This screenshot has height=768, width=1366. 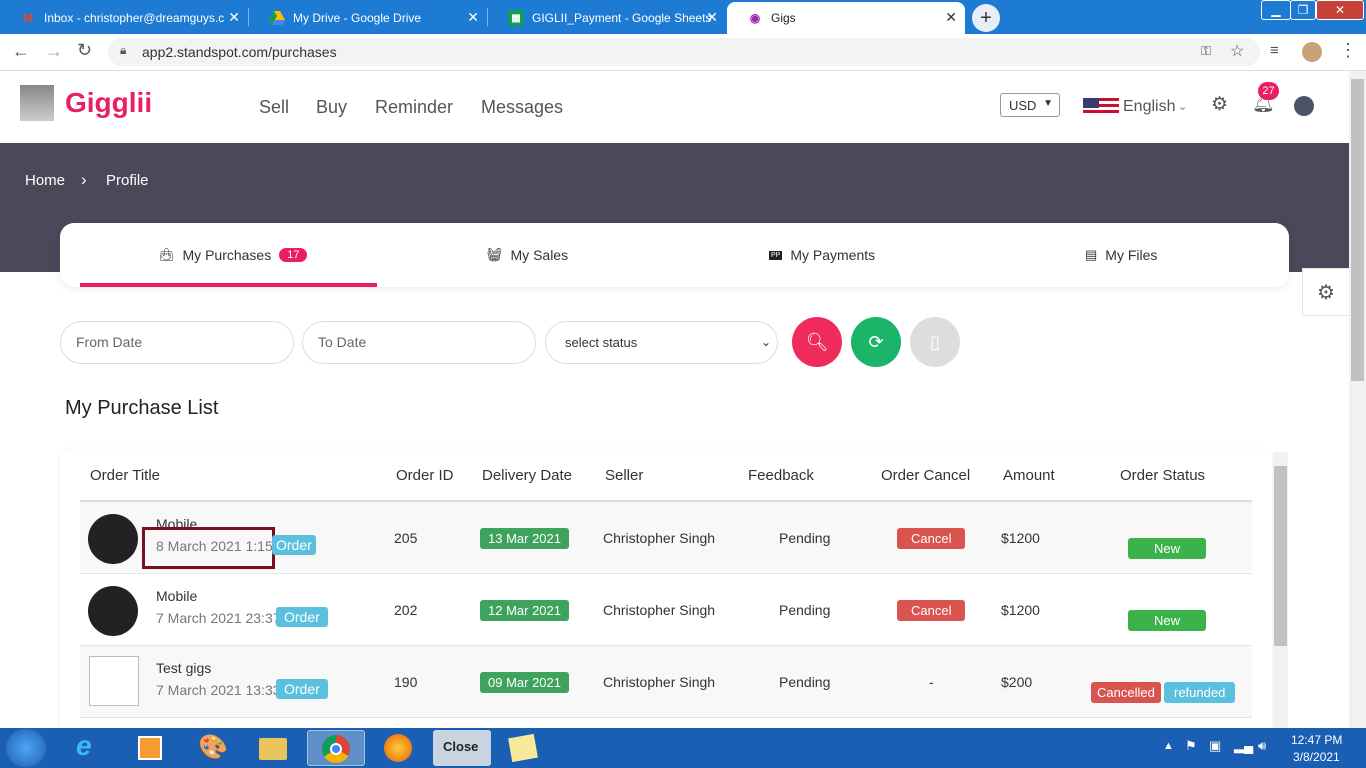 What do you see at coordinates (84, 50) in the screenshot?
I see `reload-icon: ↻` at bounding box center [84, 50].